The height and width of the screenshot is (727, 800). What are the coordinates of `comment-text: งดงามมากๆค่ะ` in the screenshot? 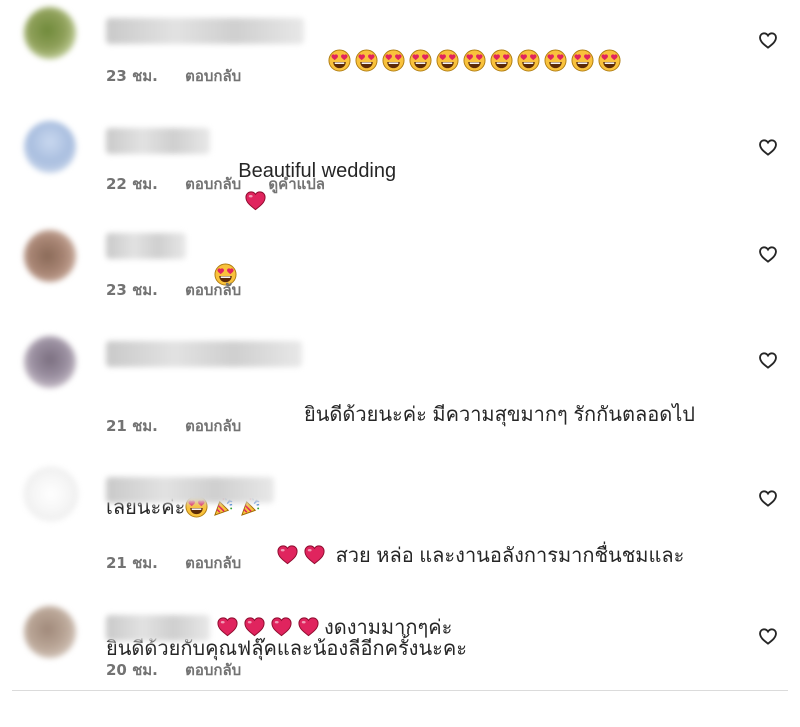 It's located at (476, 628).